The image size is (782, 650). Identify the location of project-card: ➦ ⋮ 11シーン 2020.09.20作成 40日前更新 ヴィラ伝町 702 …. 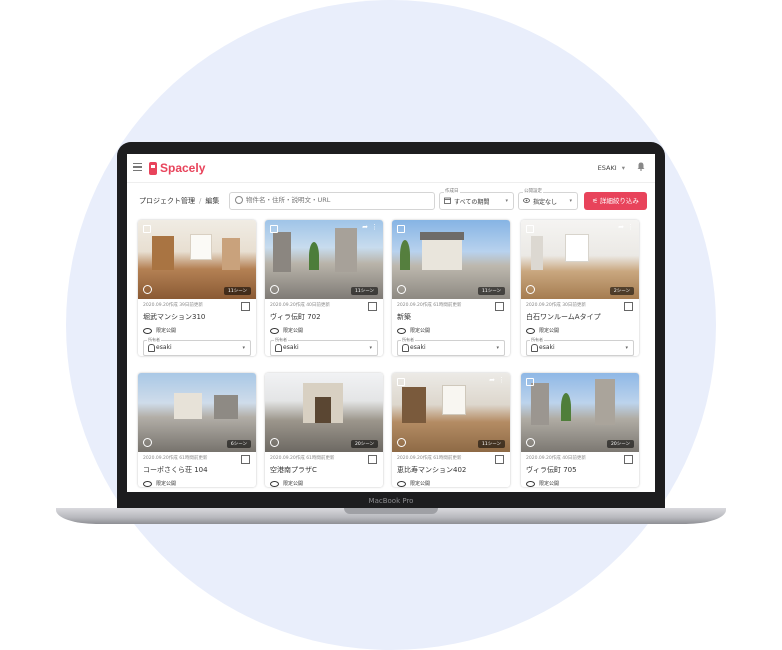
(324, 288).